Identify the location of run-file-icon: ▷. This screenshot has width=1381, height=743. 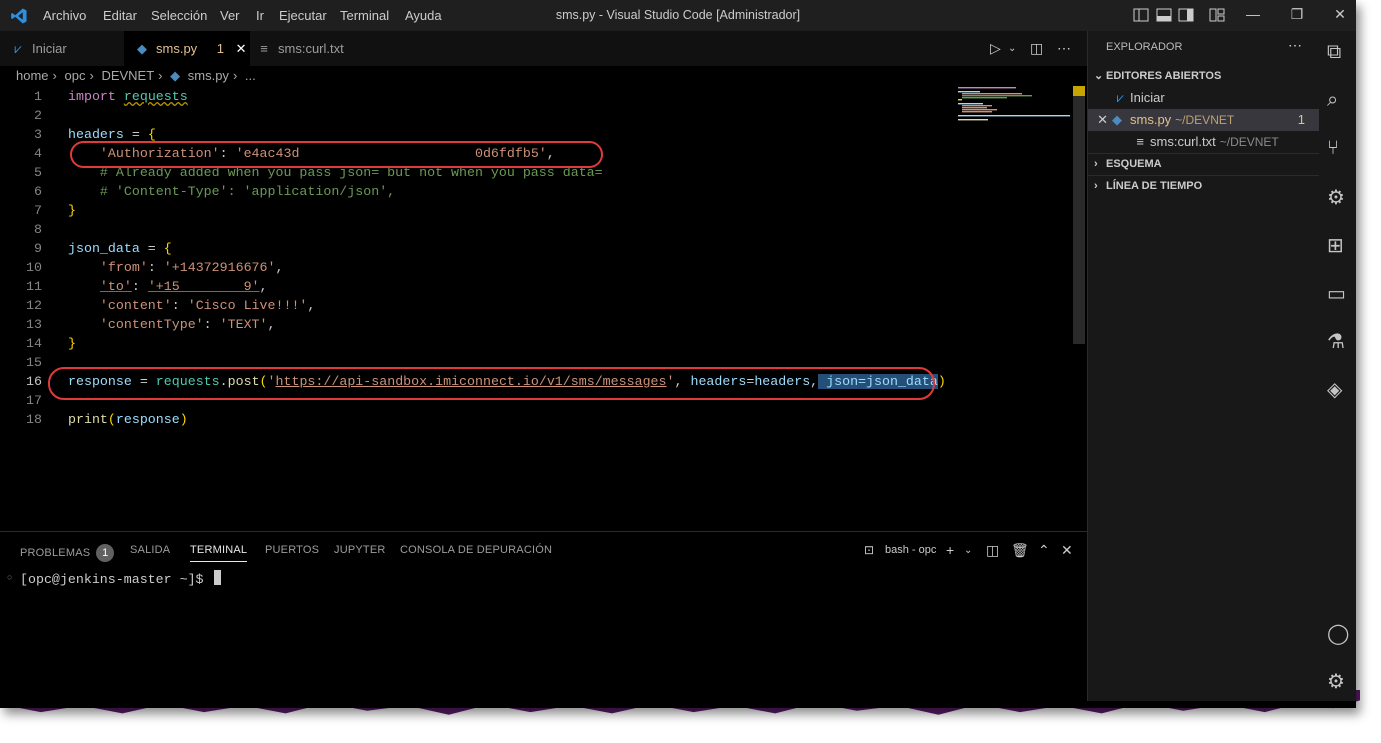
(995, 48).